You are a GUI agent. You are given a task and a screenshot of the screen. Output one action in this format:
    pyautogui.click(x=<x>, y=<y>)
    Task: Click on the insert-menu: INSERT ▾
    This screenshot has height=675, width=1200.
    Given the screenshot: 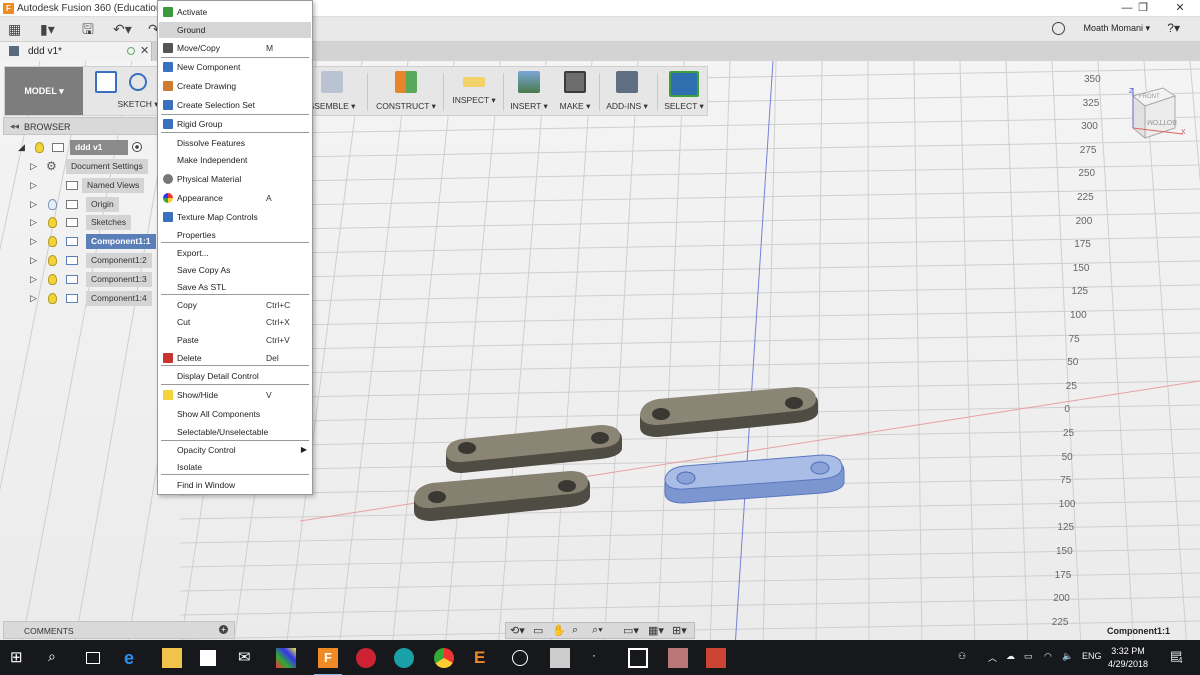 What is the action you would take?
    pyautogui.click(x=529, y=92)
    